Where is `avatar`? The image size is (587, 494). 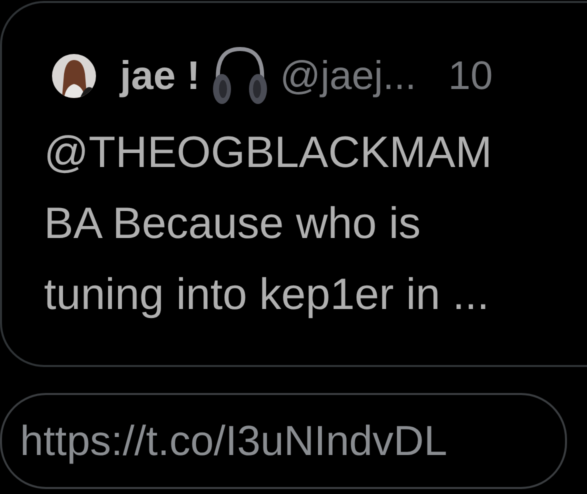 avatar is located at coordinates (74, 76).